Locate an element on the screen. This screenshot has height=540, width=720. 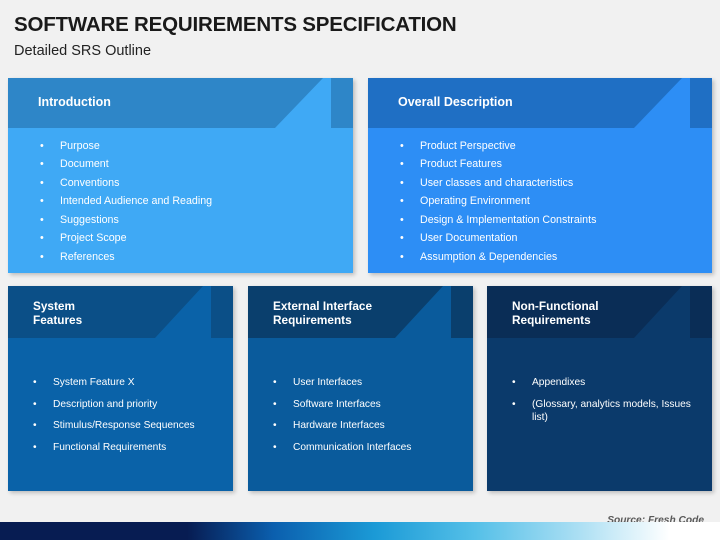
list-item: • User Documentation is located at coordinates (540, 239).